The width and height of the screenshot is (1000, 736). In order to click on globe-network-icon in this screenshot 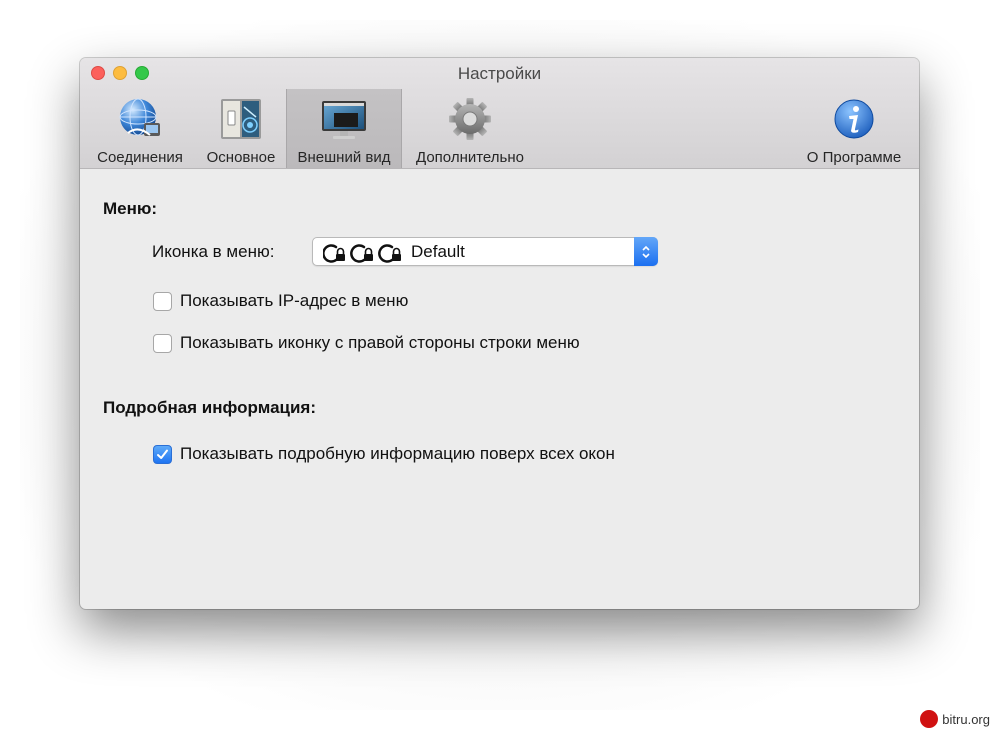, I will do `click(139, 117)`.